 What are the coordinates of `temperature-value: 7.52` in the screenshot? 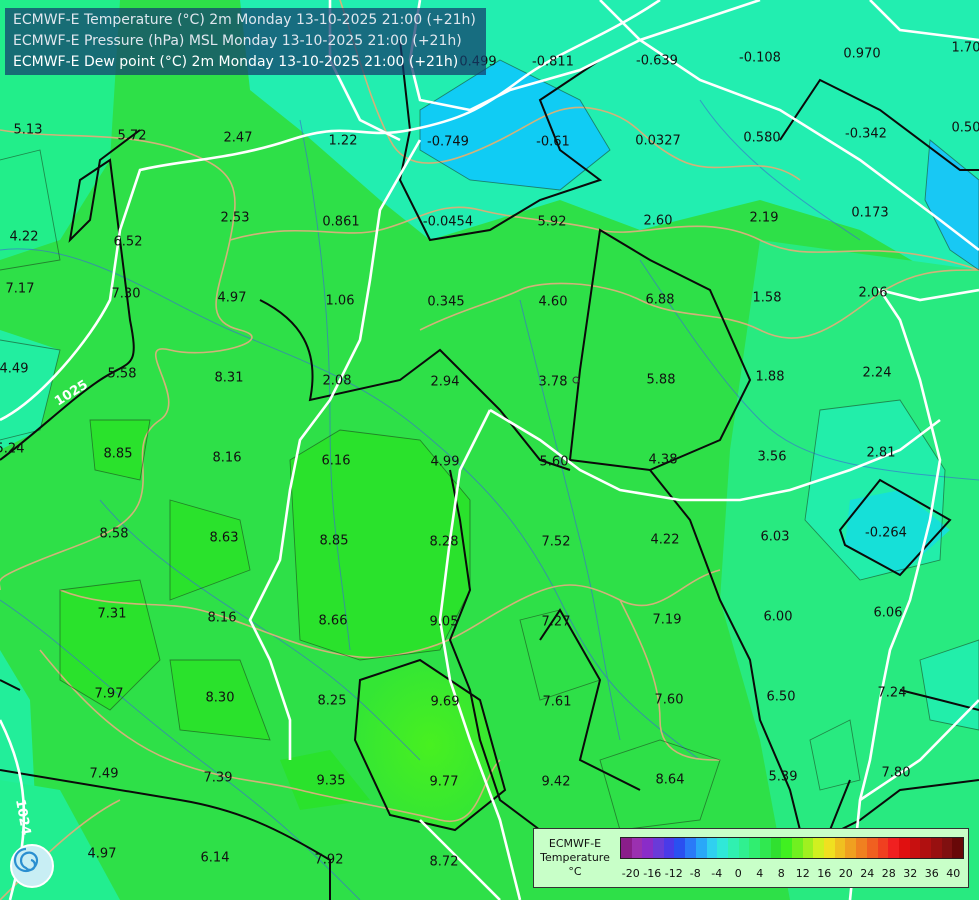 It's located at (556, 542).